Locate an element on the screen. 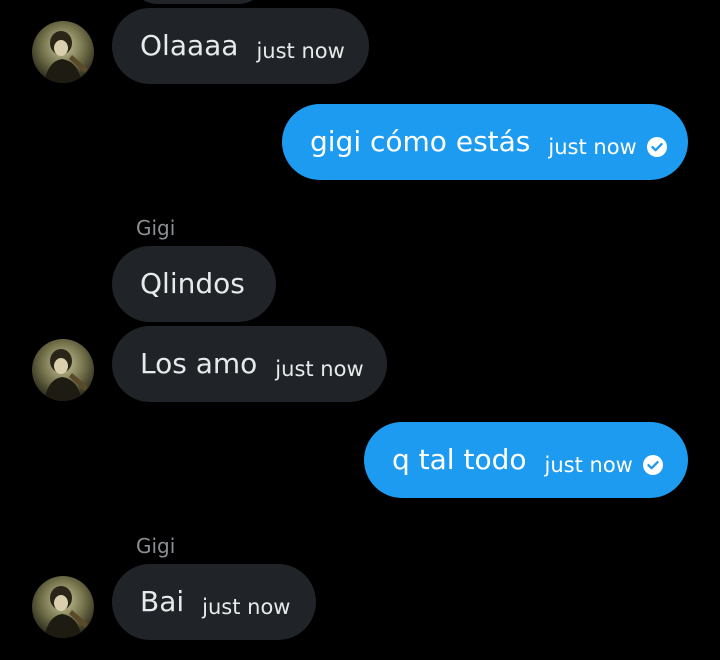 Image resolution: width=720 pixels, height=660 pixels. message-bubble-incoming: Bai just now is located at coordinates (214, 602).